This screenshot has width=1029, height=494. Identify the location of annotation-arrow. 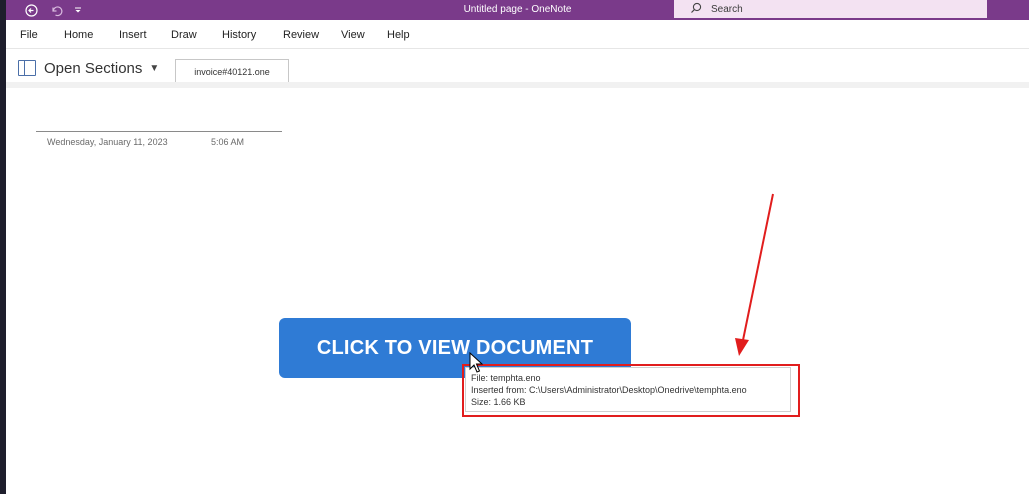
(754, 274).